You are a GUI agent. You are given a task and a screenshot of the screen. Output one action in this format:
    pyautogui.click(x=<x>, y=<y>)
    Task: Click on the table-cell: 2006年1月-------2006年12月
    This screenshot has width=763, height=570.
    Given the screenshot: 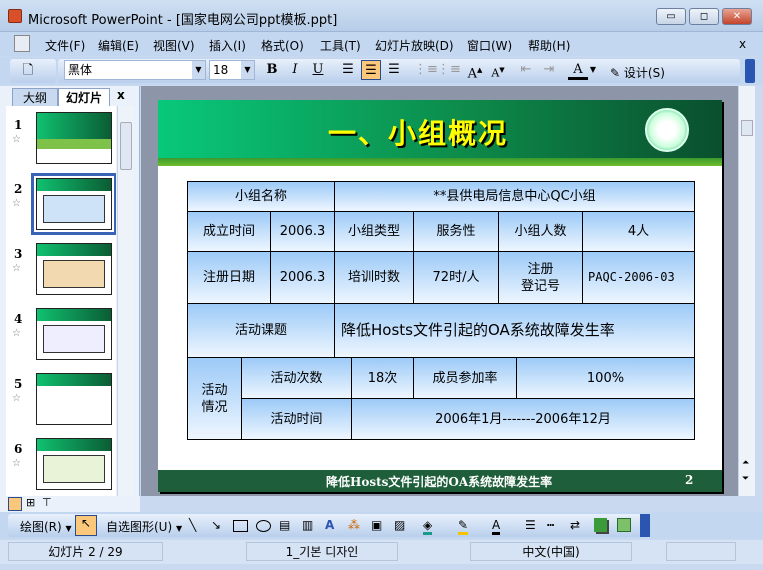 What is the action you would take?
    pyautogui.click(x=523, y=419)
    